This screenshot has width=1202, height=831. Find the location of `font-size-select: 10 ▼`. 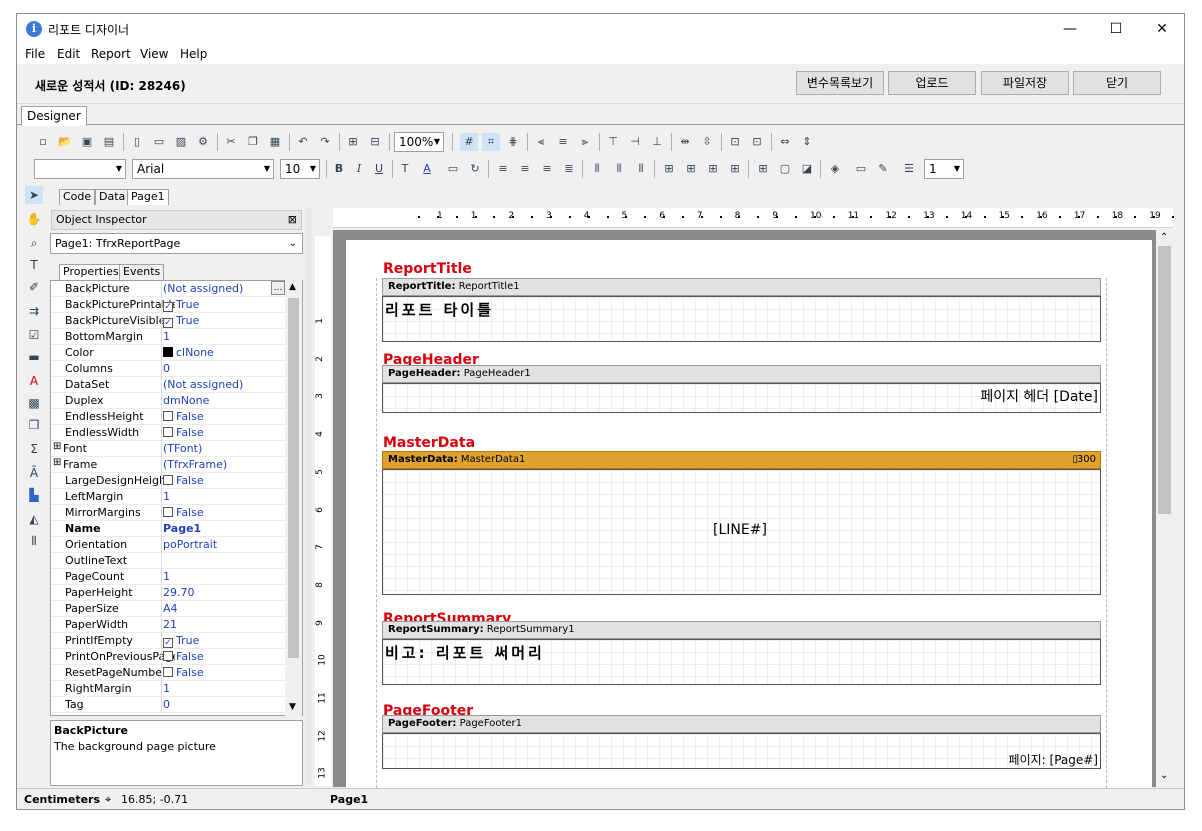

font-size-select: 10 ▼ is located at coordinates (300, 169).